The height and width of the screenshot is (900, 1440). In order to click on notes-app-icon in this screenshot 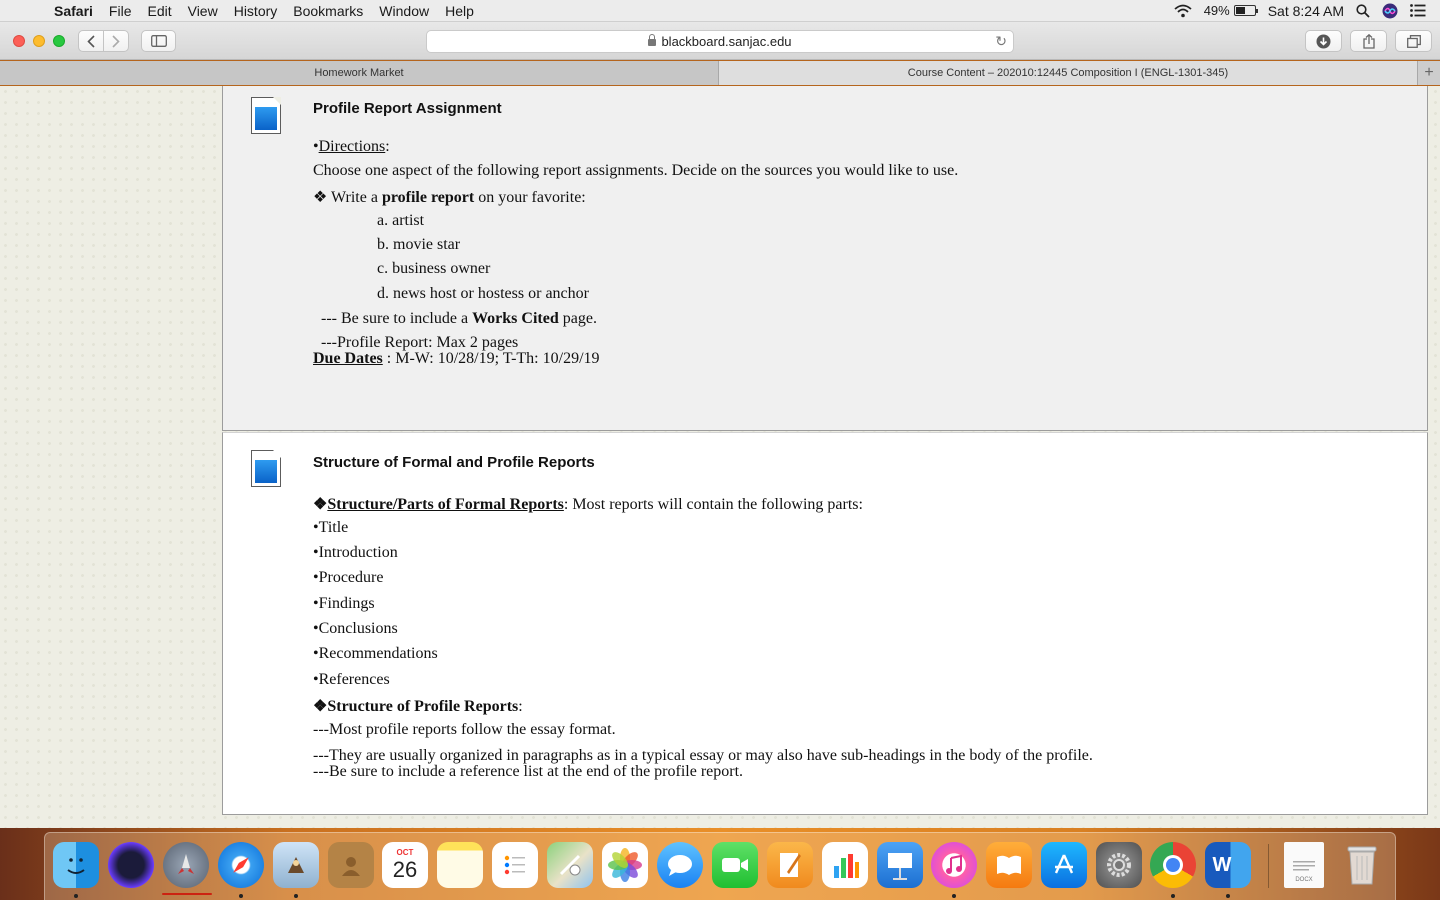, I will do `click(460, 865)`.